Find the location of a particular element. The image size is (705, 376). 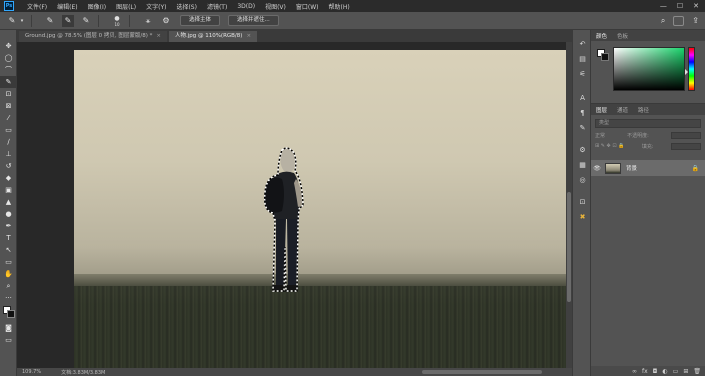

3d-icon: ◎ is located at coordinates (582, 180).